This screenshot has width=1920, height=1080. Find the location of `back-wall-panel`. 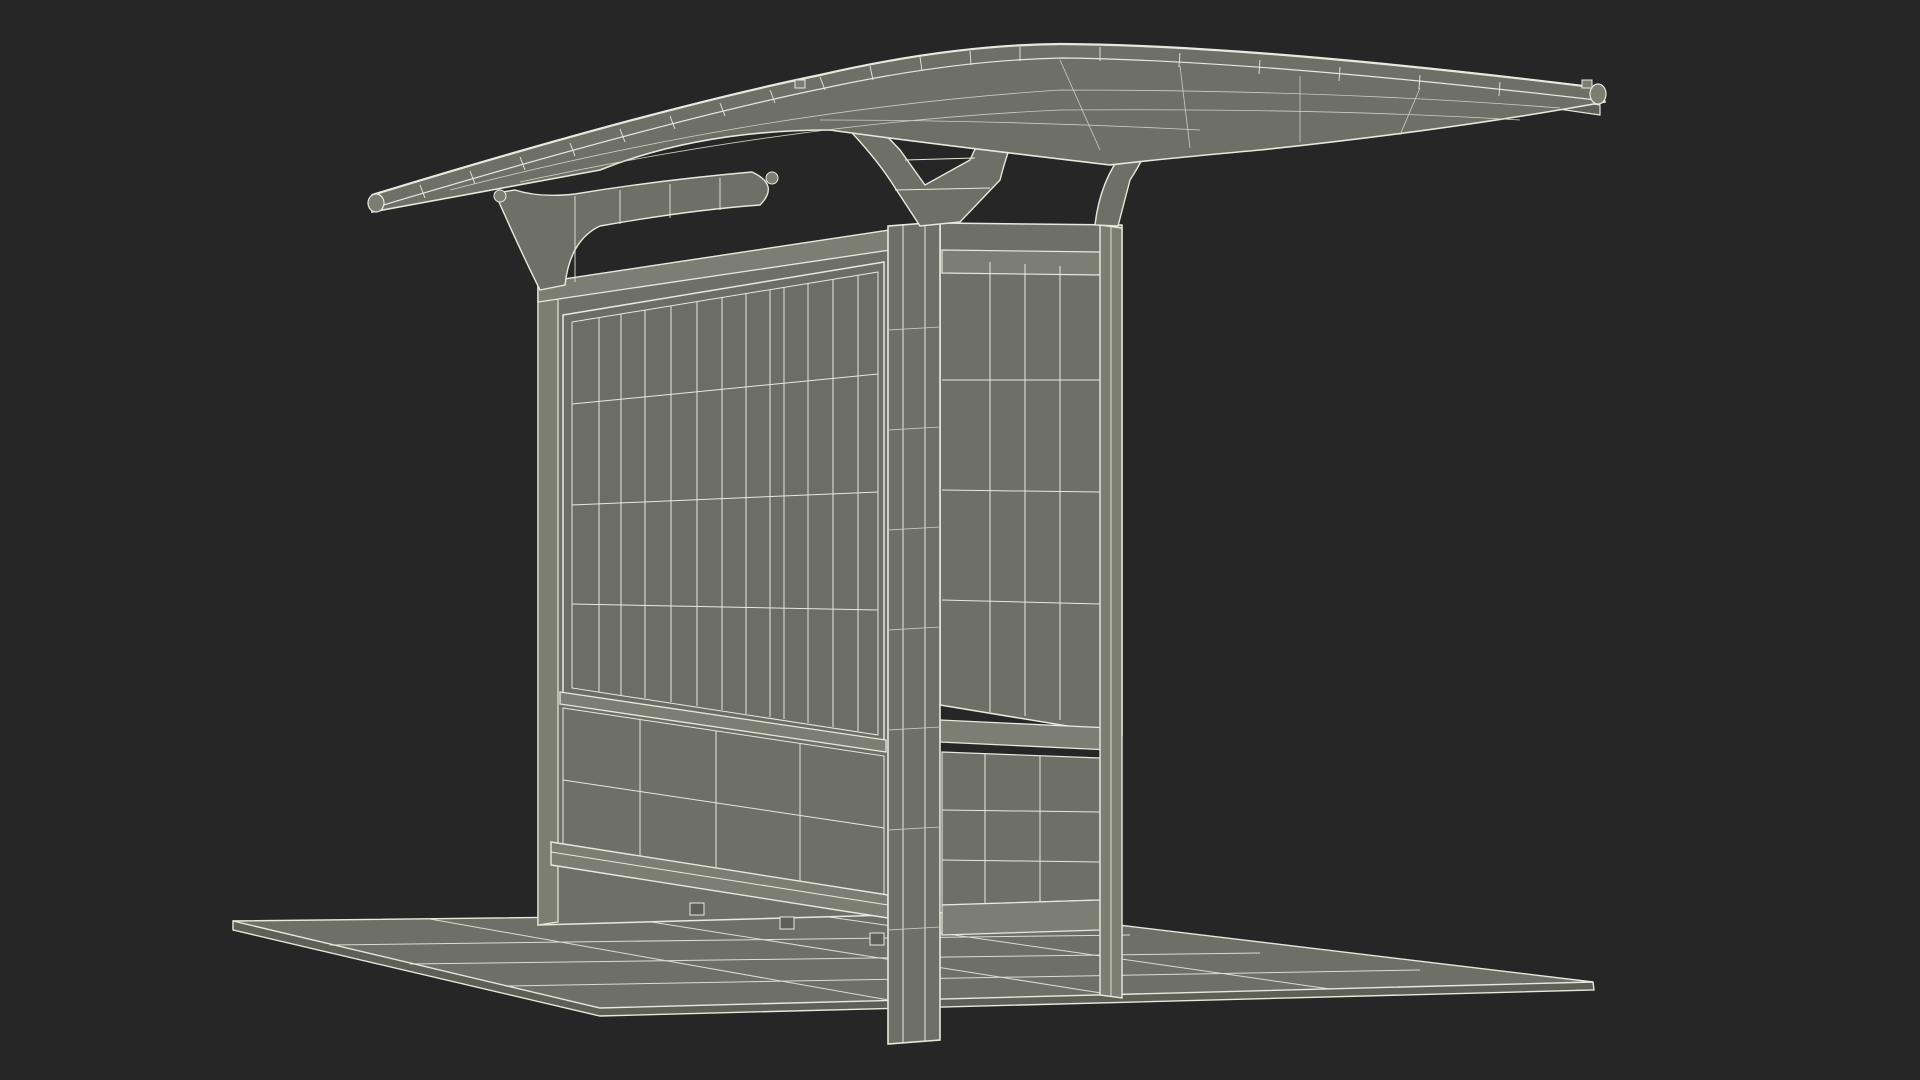

back-wall-panel is located at coordinates (714, 577).